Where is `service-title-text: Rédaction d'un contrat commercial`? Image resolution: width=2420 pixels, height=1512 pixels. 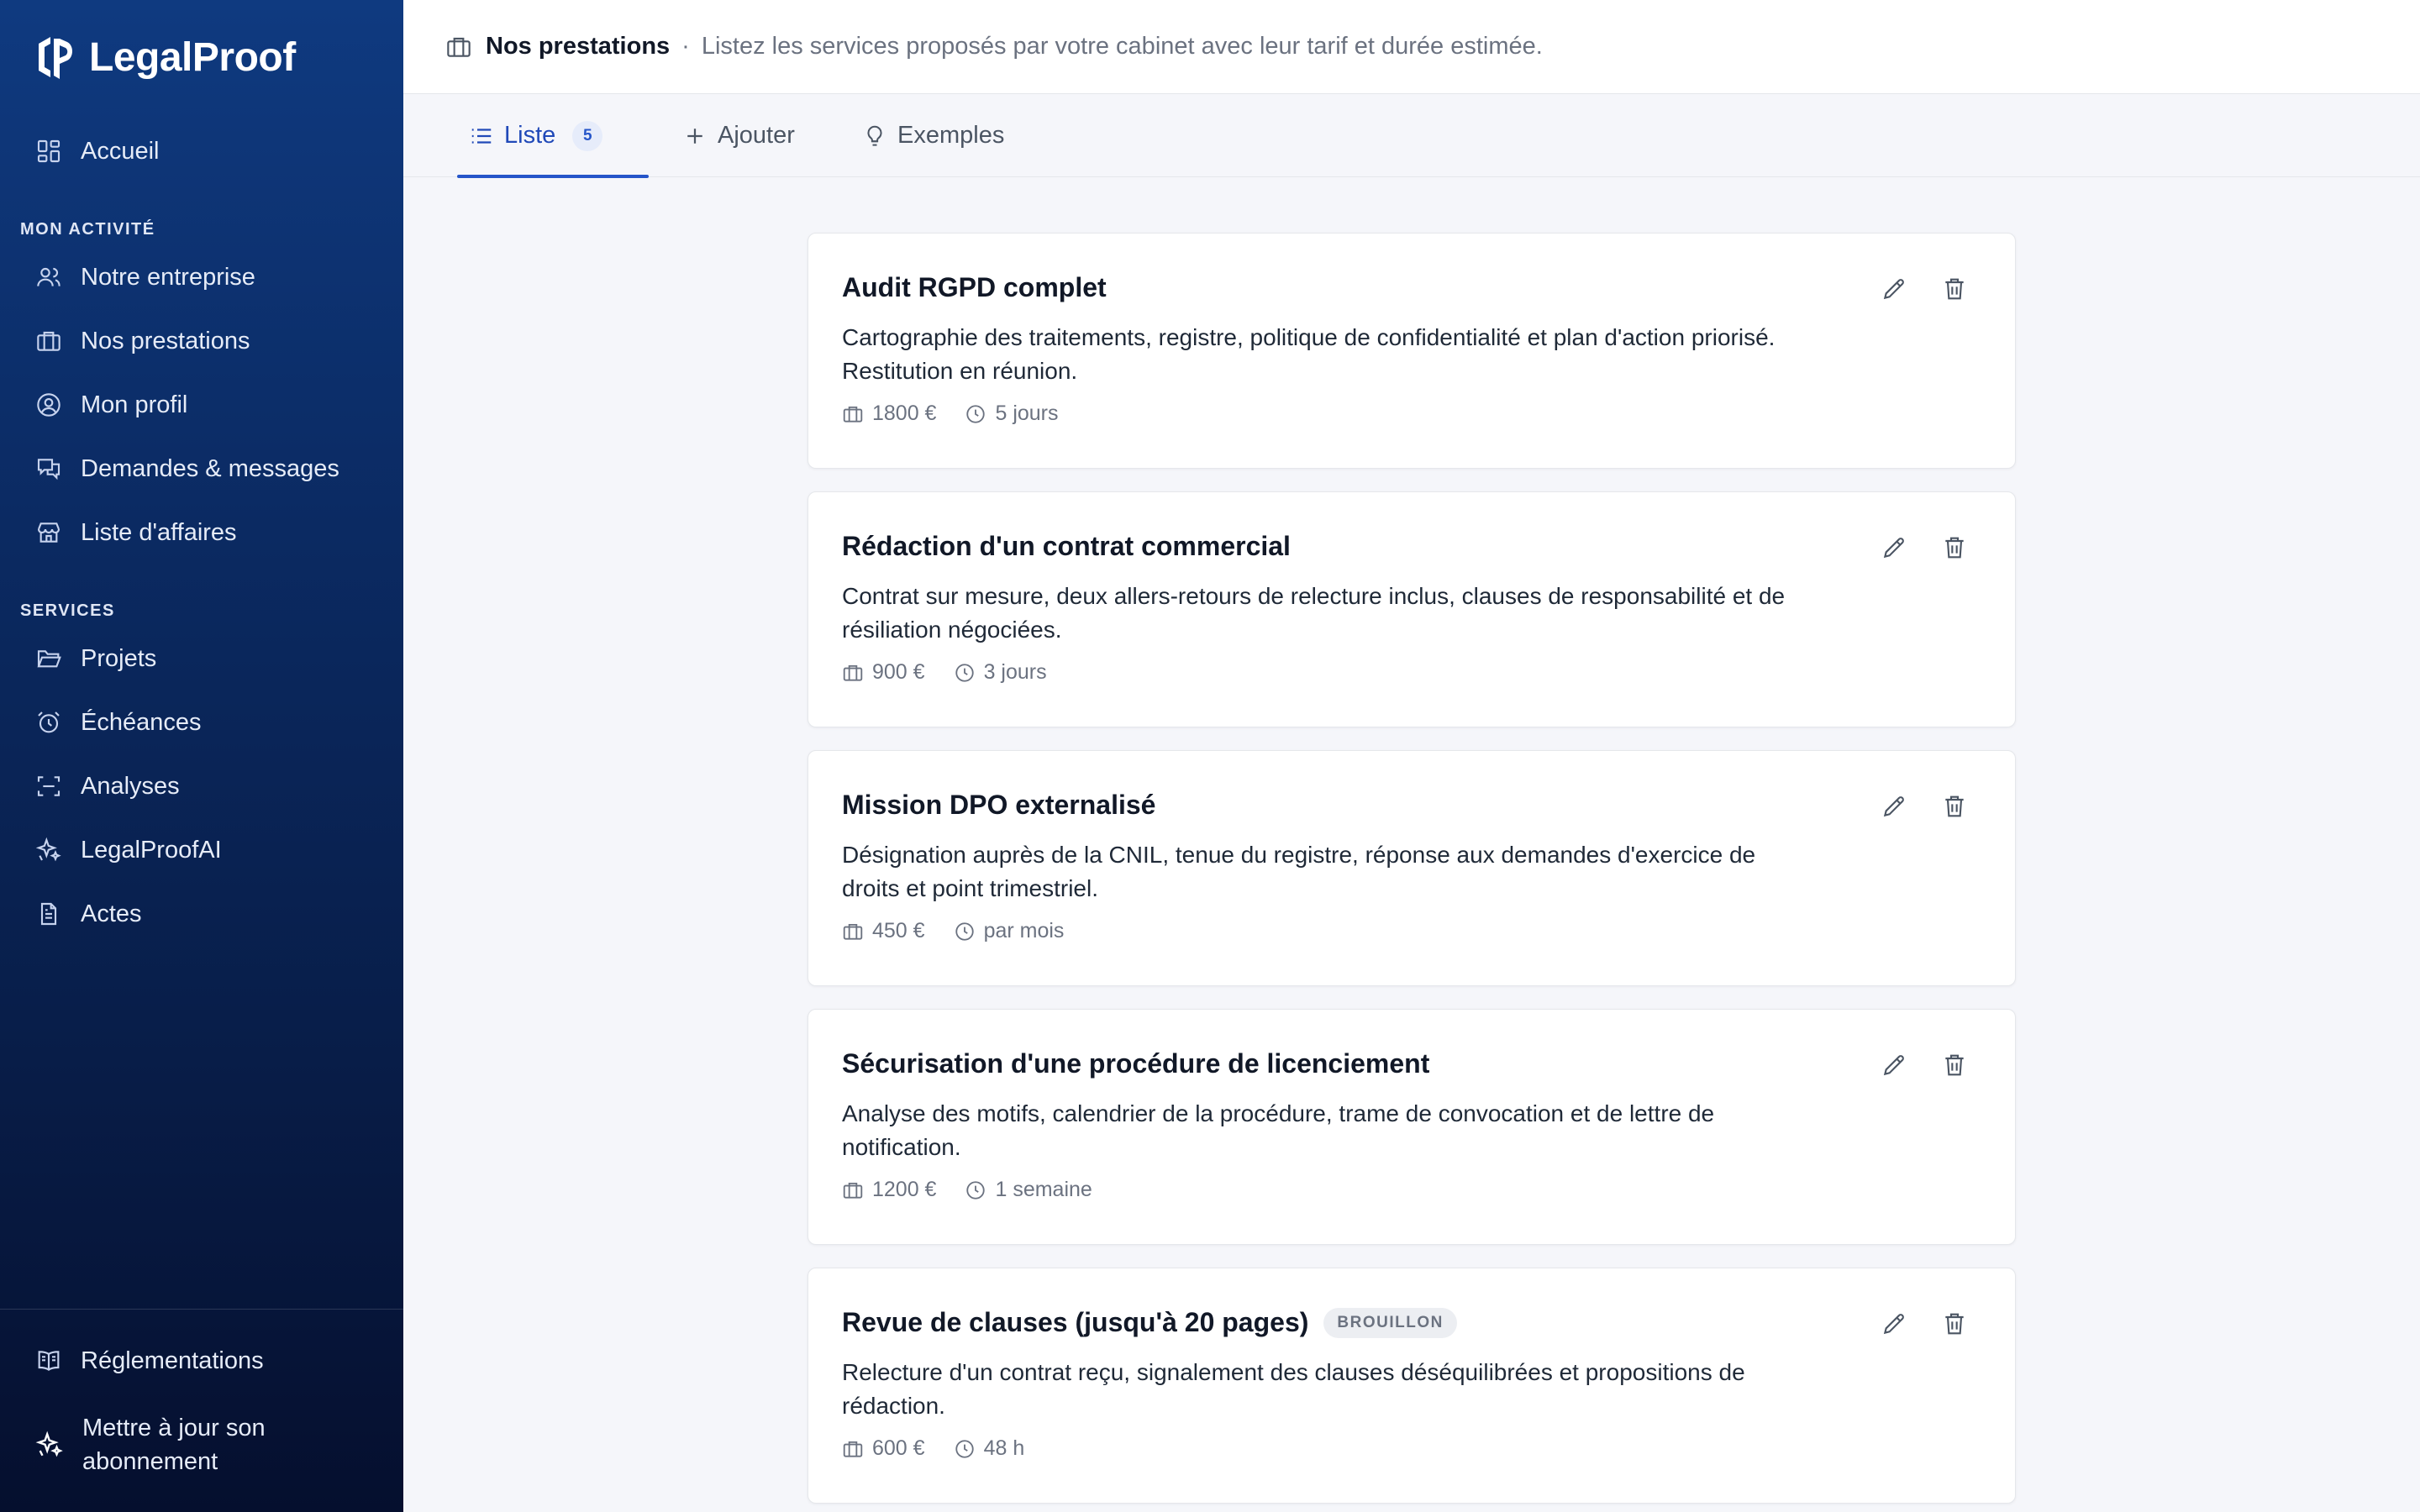 service-title-text: Rédaction d'un contrat commercial is located at coordinates (1066, 546).